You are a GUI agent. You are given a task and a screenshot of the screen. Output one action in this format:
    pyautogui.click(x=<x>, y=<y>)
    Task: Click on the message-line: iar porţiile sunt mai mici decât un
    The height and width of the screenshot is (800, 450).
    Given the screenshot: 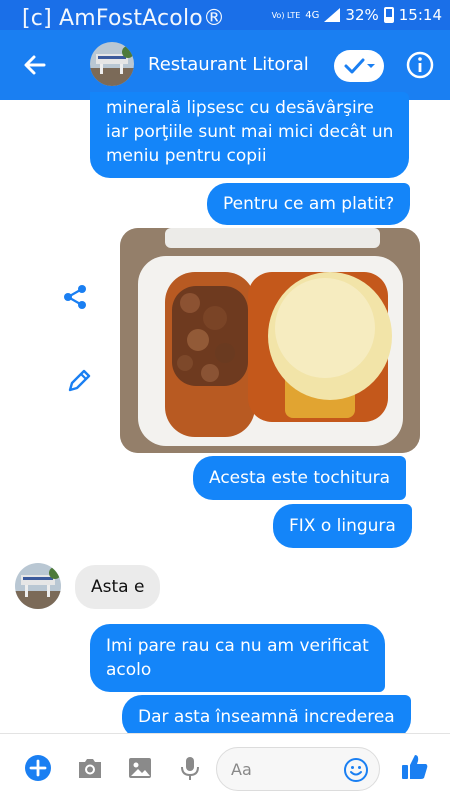 What is the action you would take?
    pyautogui.click(x=250, y=132)
    